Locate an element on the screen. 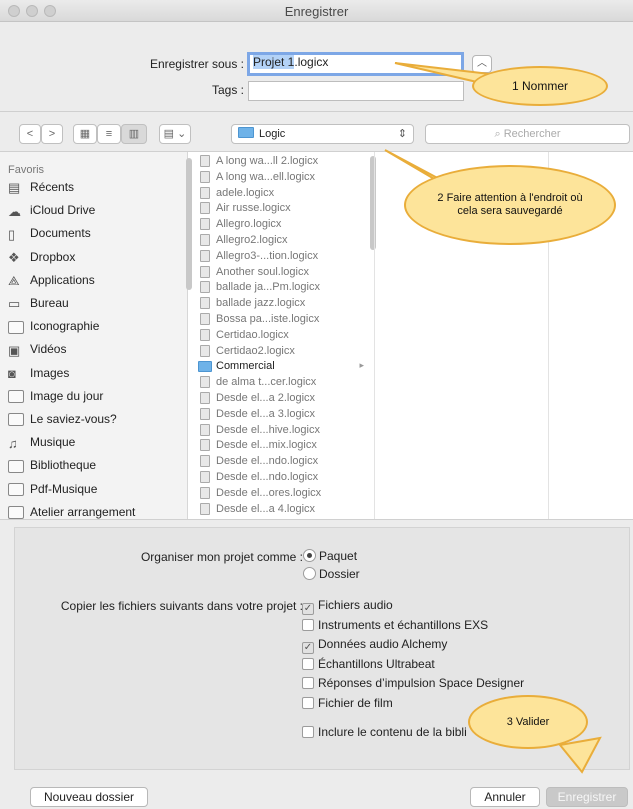  annotation-bubble-3: 3 Valider is located at coordinates (528, 722).